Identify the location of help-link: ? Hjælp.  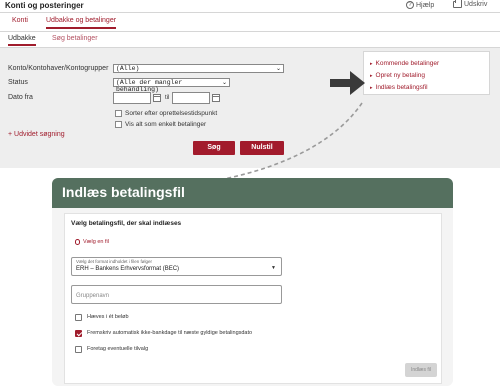
(420, 5).